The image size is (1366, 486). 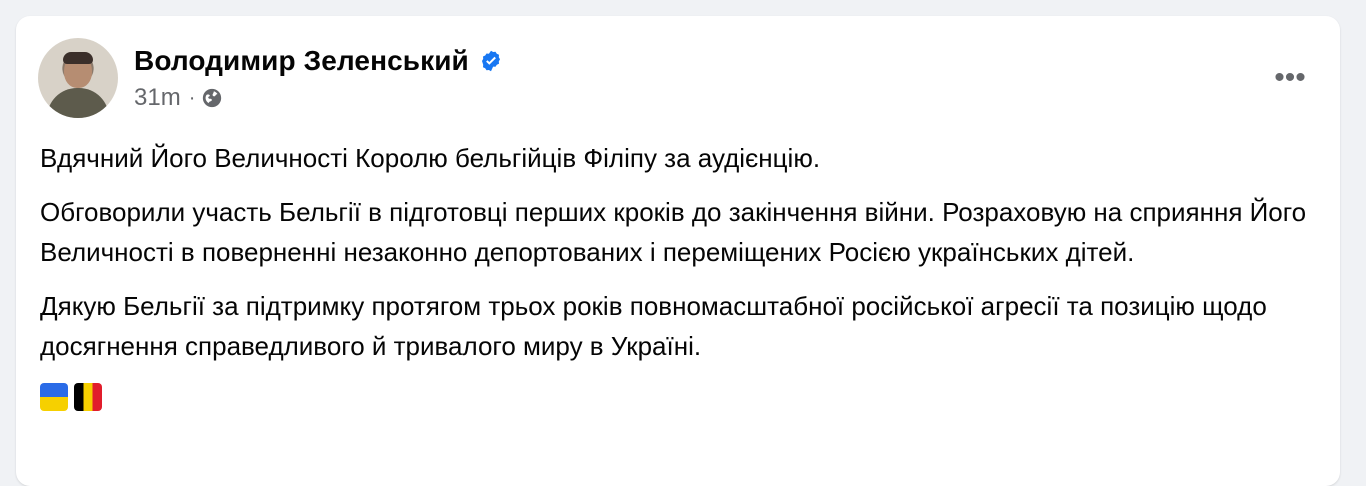 I want to click on avatar-hair, so click(x=78, y=58).